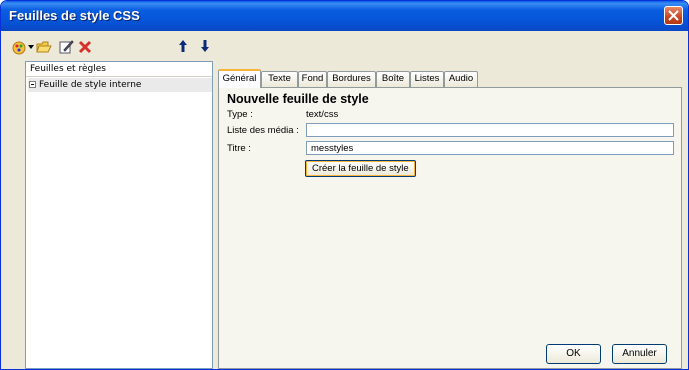 This screenshot has height=370, width=689. I want to click on tree-item-internal-stylesheet: Feuille de style interne, so click(120, 85).